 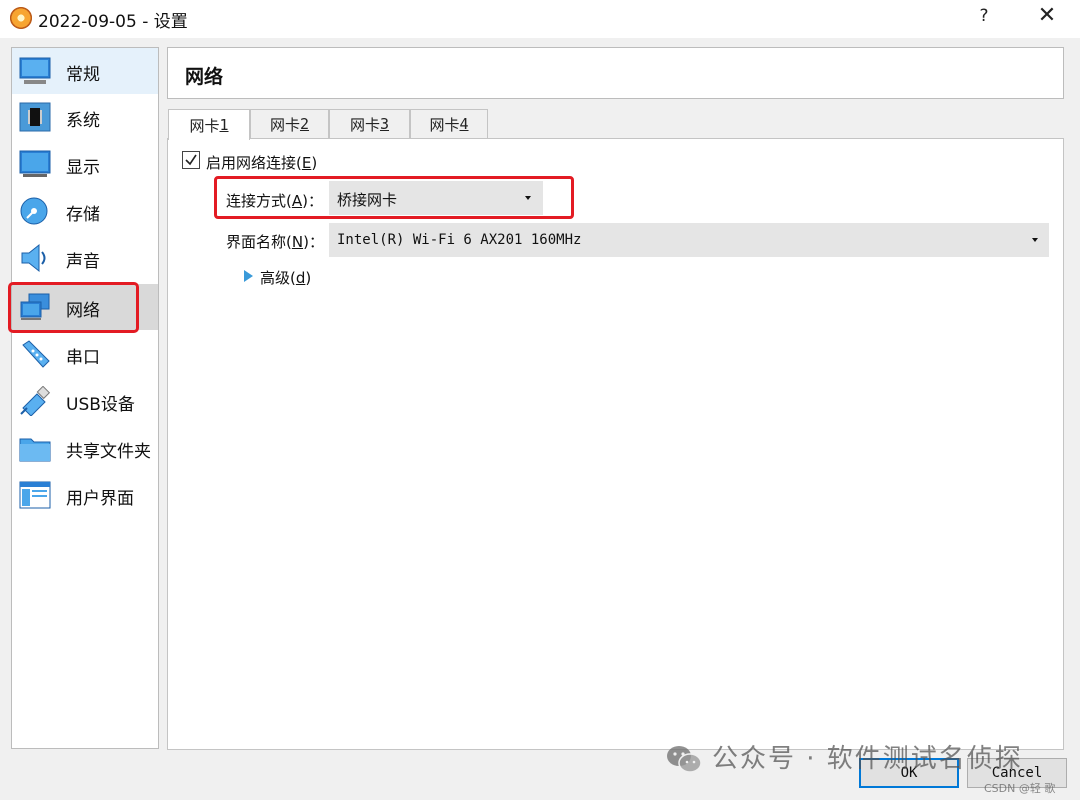 I want to click on user-interface-icon, so click(x=35, y=495).